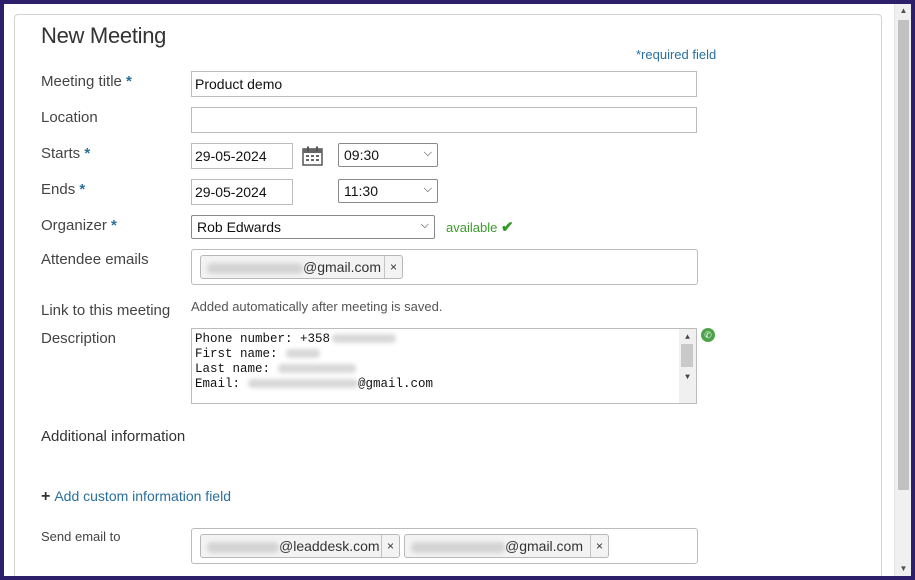 The height and width of the screenshot is (580, 915). I want to click on meeting-title-label: Meeting title *, so click(86, 81).